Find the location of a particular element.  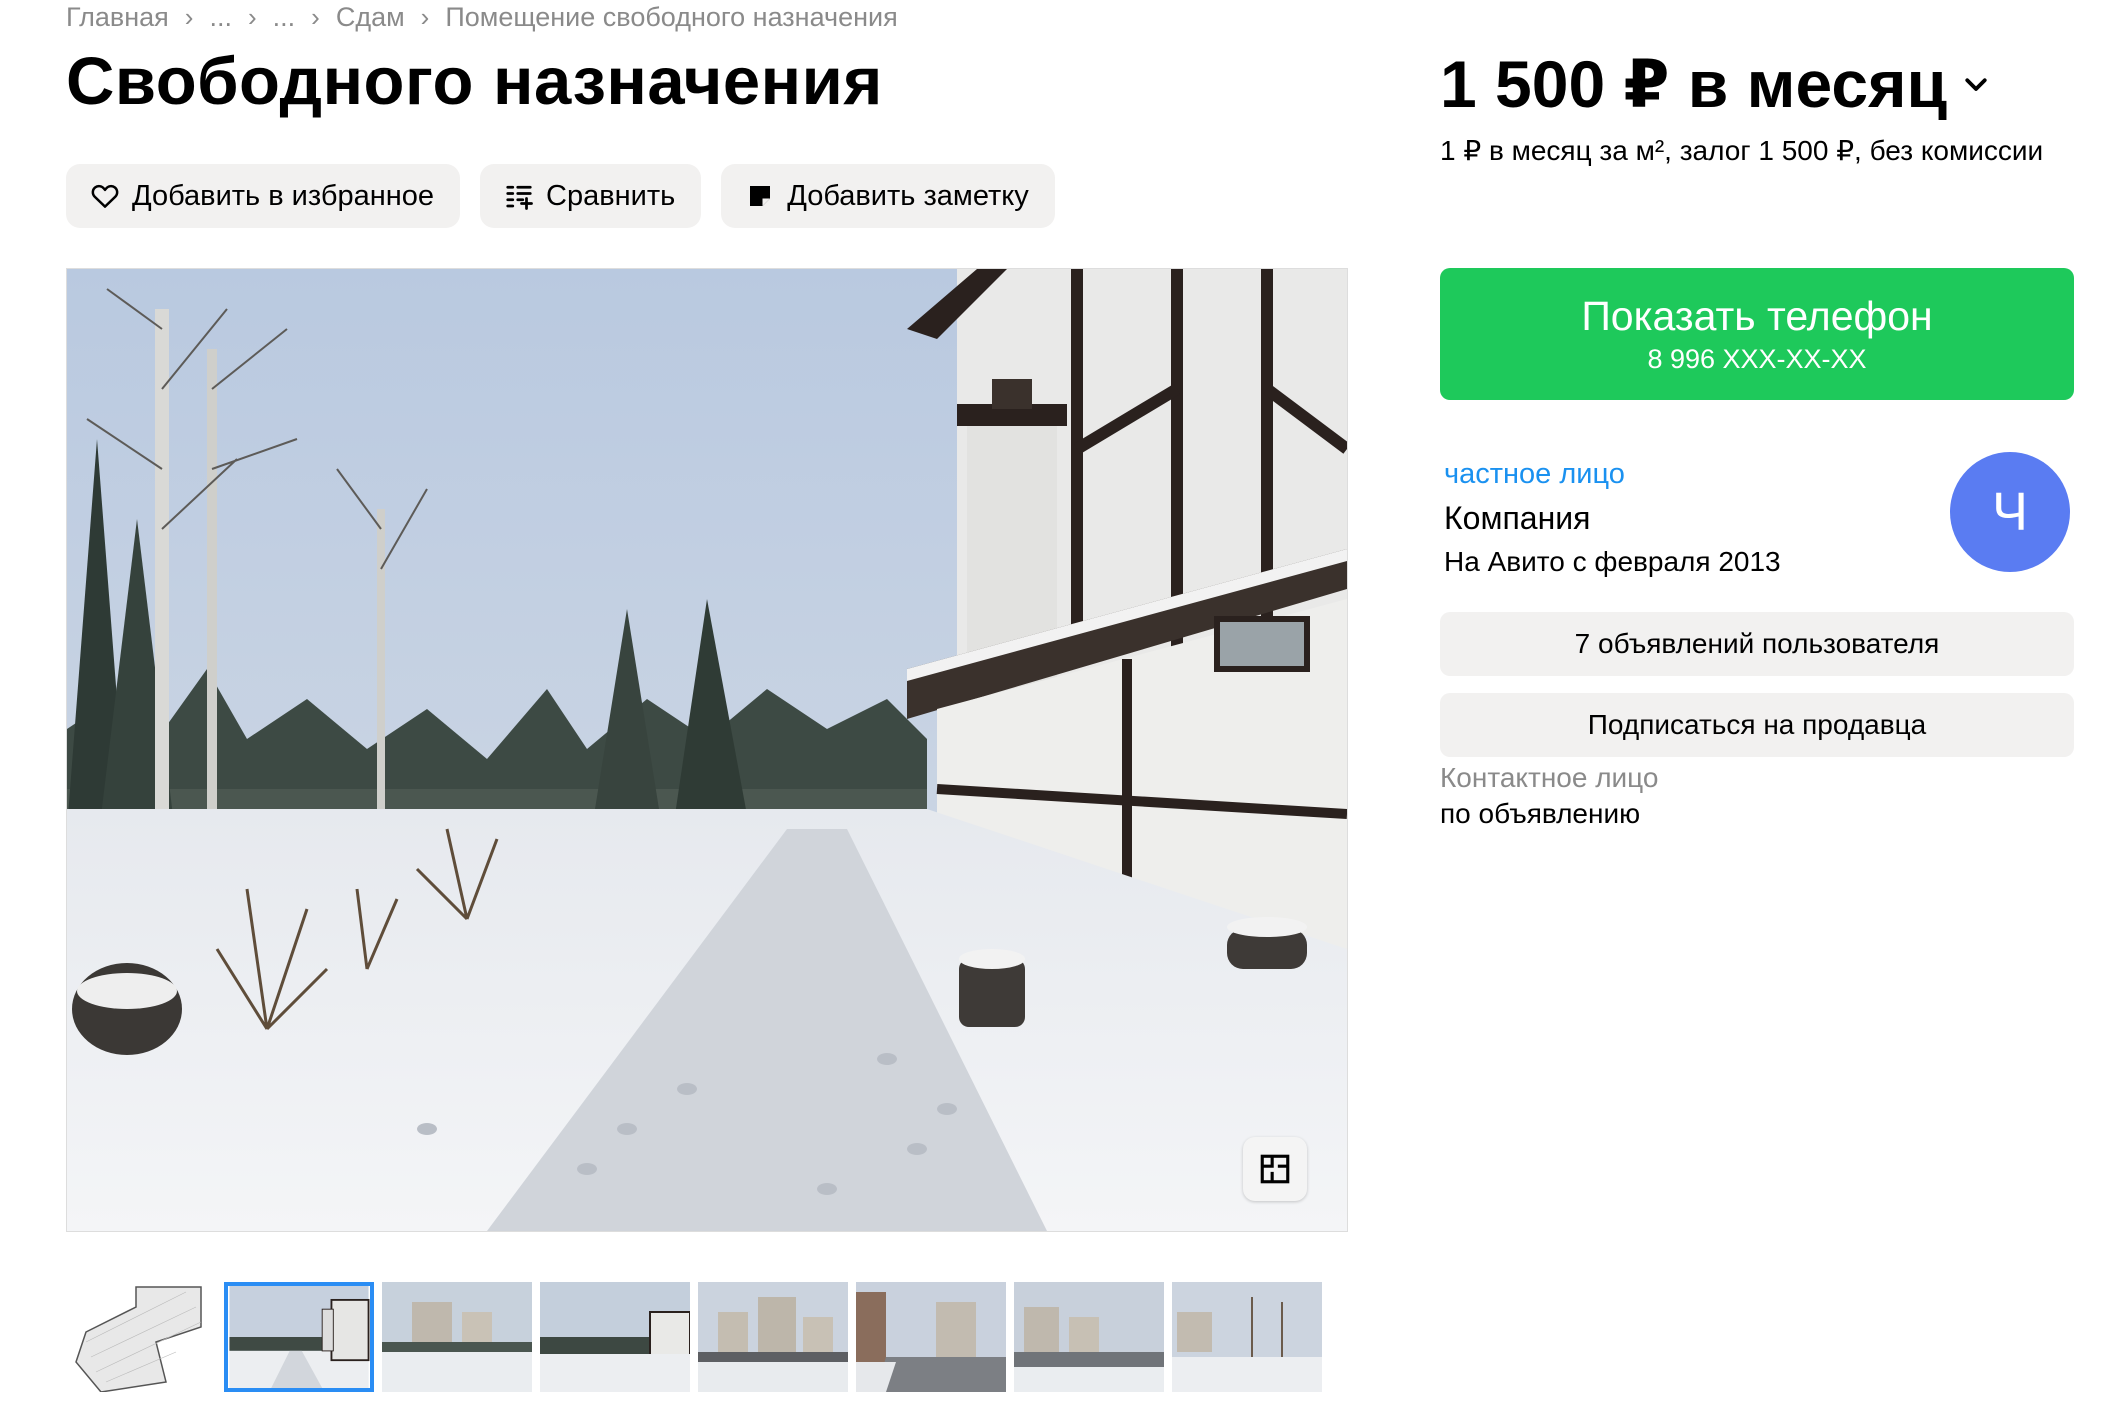

subscribe-seller-button: Подписаться на продавца is located at coordinates (1757, 725).